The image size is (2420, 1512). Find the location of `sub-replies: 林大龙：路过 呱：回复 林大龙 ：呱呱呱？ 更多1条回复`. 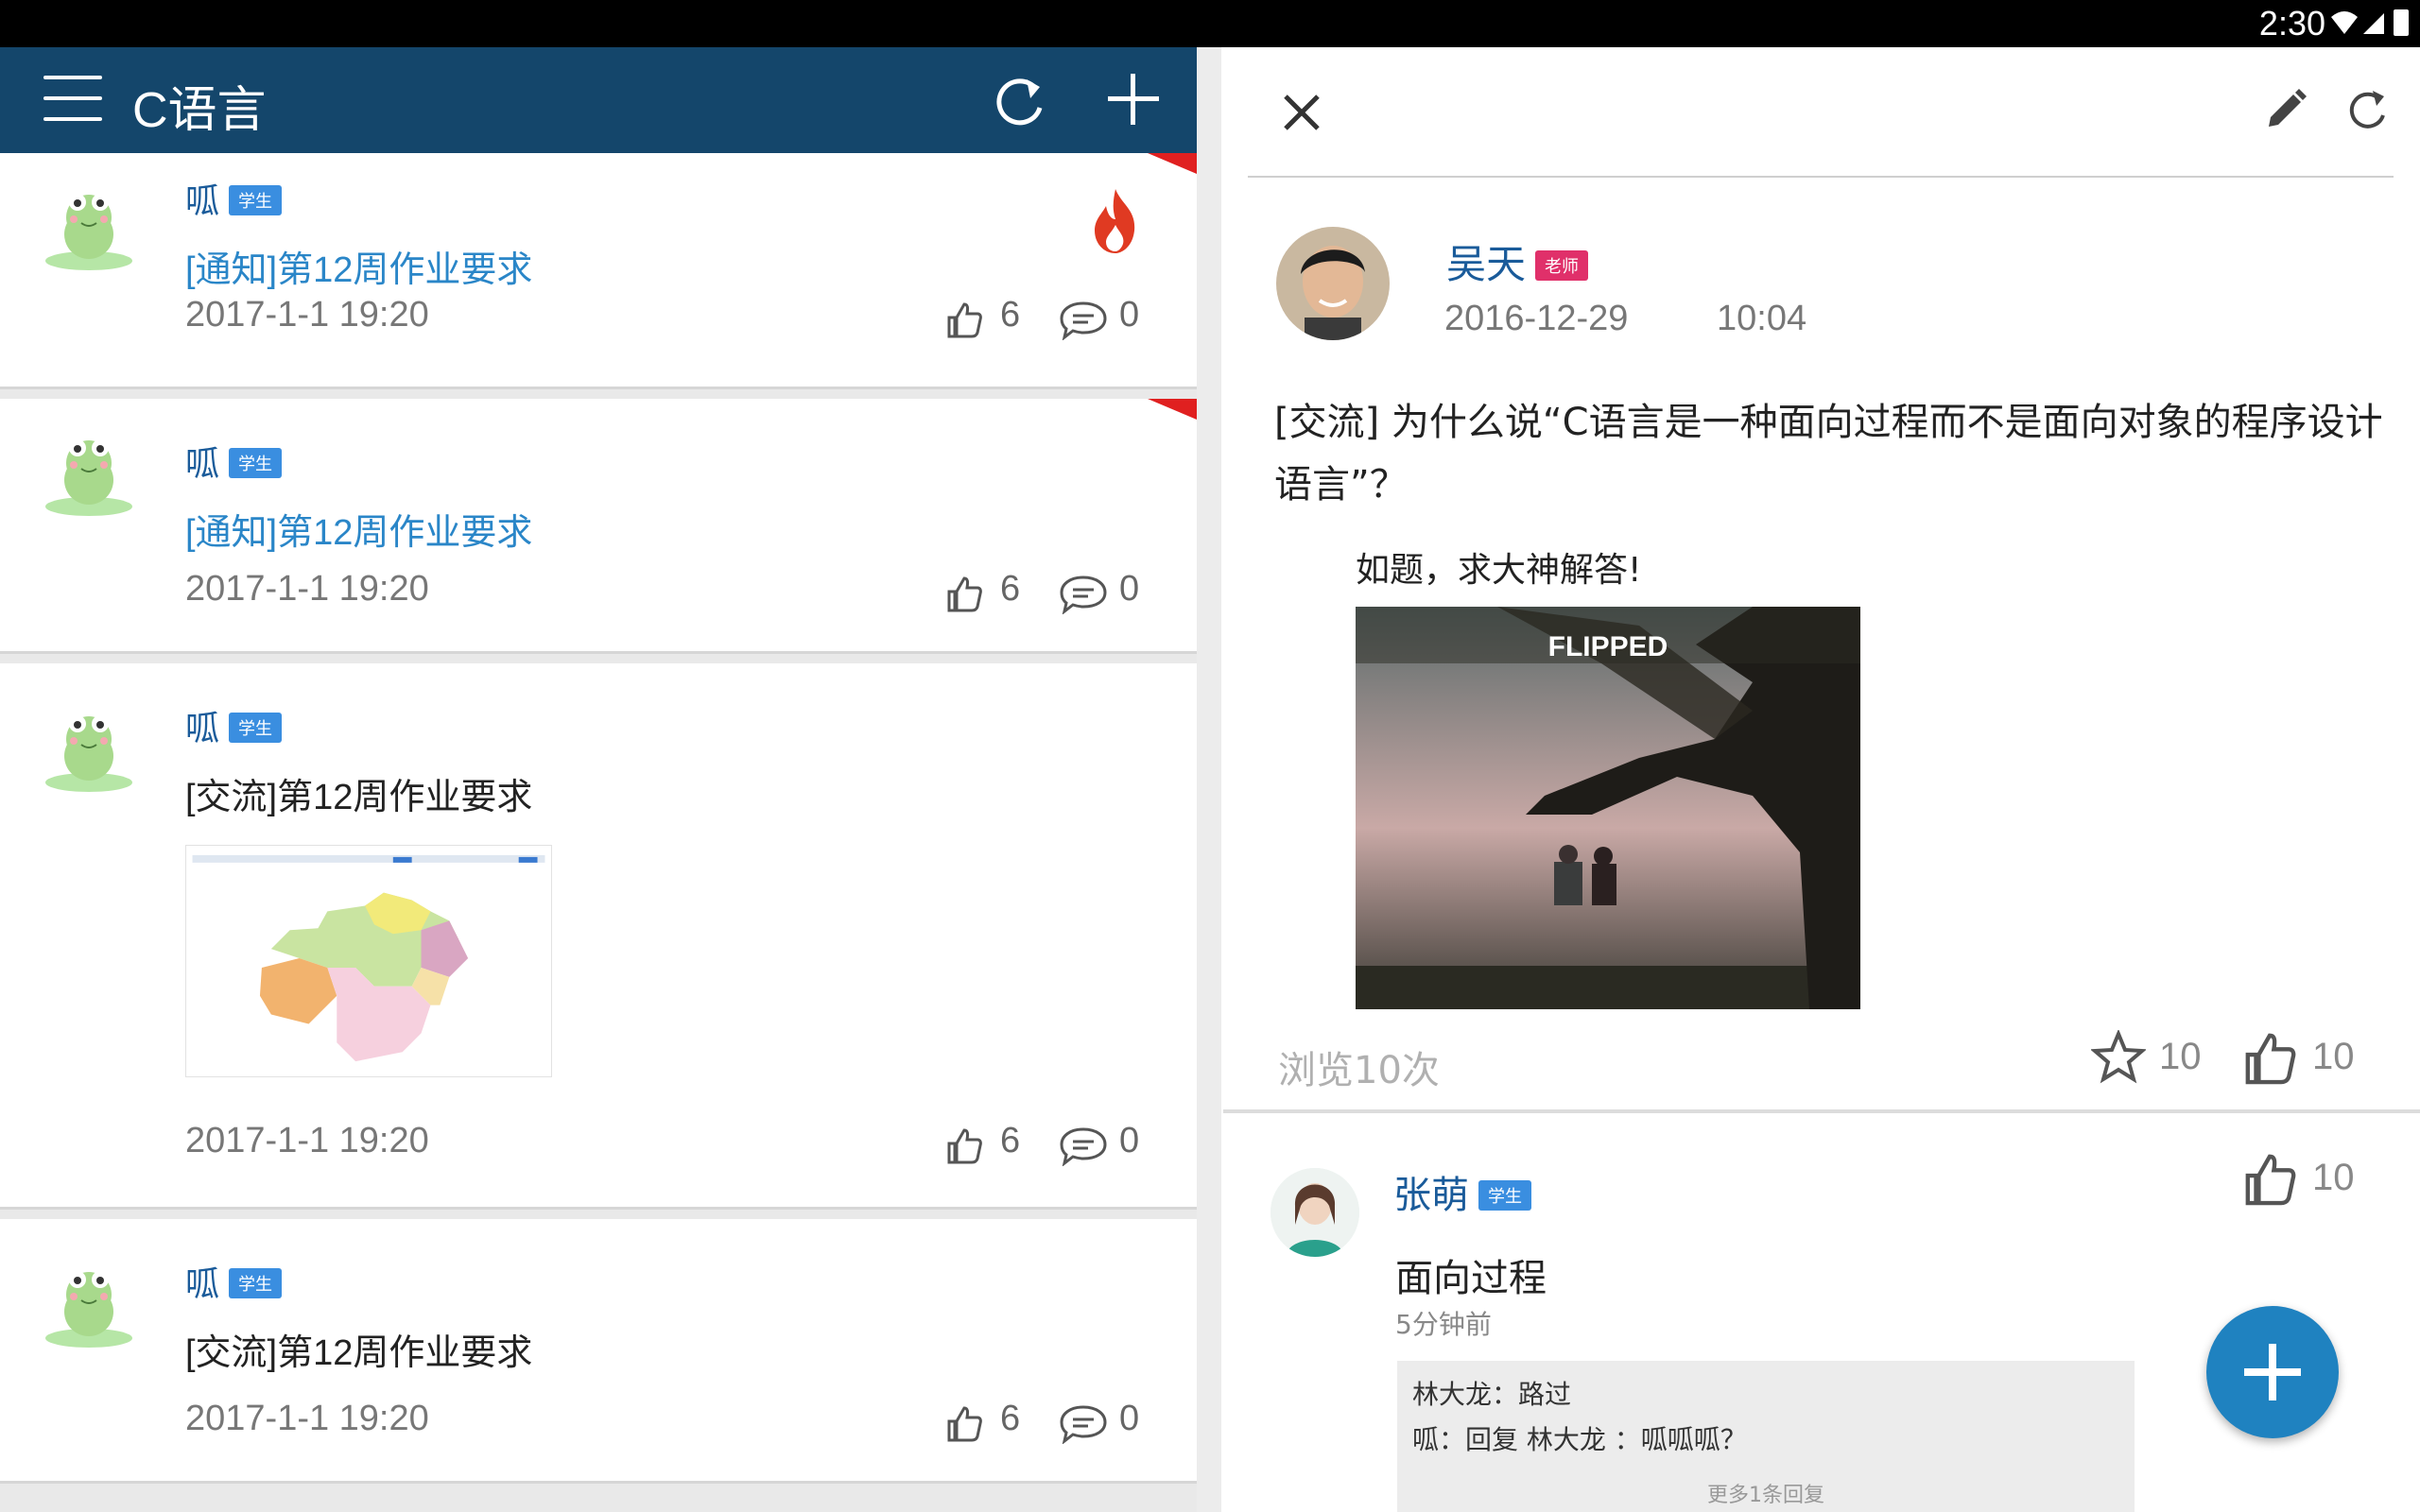

sub-replies: 林大龙：路过 呱：回复 林大龙 ：呱呱呱？ 更多1条回复 is located at coordinates (1766, 1436).